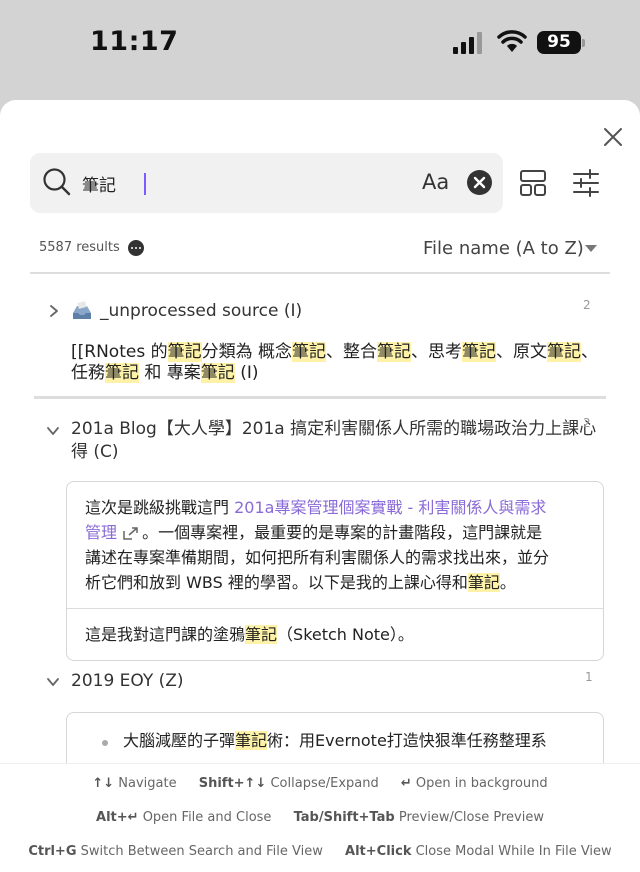 The height and width of the screenshot is (872, 640). I want to click on match-case-toggle: Aa, so click(435, 182).